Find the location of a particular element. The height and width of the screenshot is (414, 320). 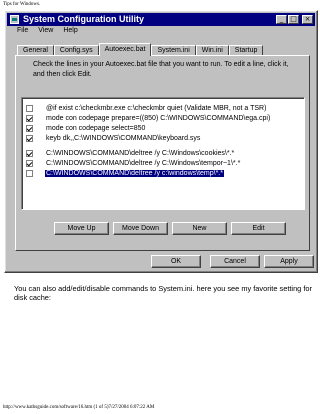

menu-file: File is located at coordinates (22, 32).